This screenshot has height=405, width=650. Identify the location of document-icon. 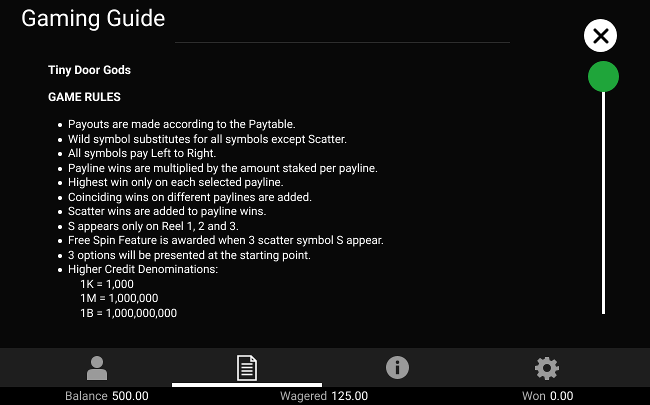
(247, 367).